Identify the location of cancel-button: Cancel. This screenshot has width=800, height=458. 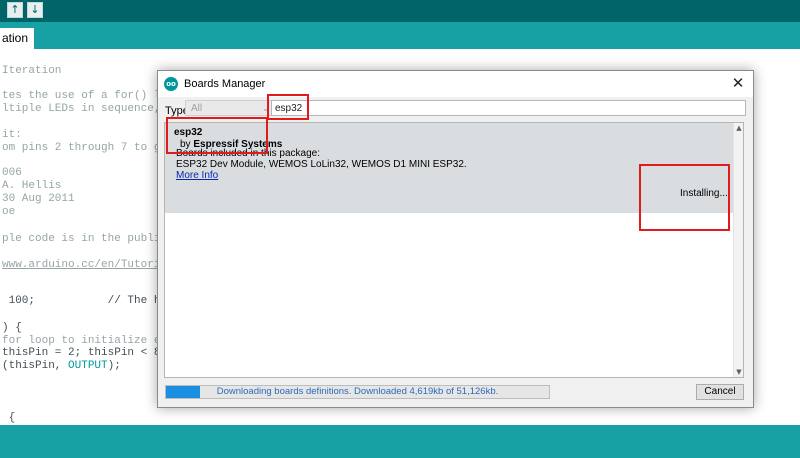
(720, 392).